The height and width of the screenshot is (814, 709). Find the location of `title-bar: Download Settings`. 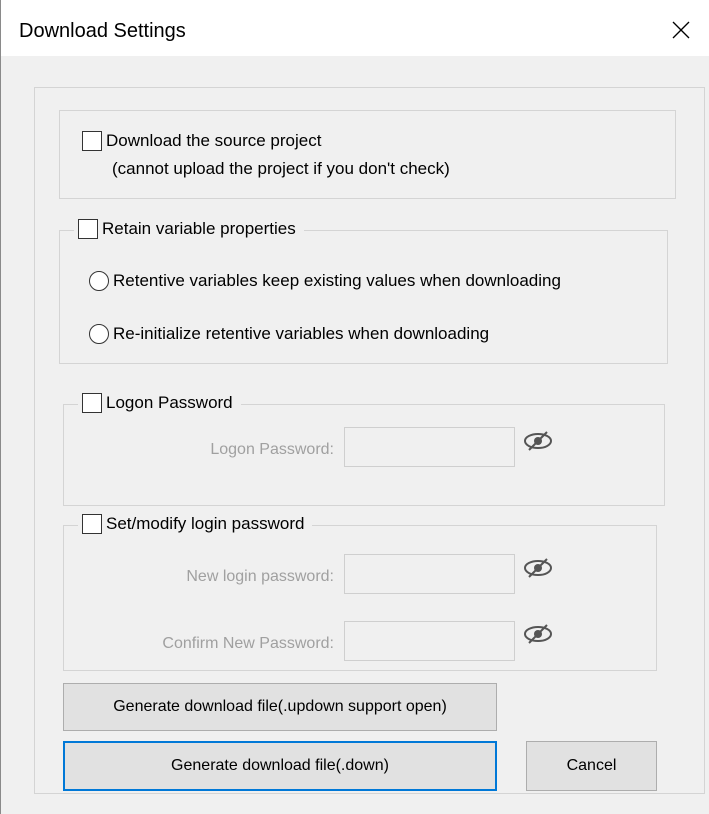

title-bar: Download Settings is located at coordinates (355, 28).